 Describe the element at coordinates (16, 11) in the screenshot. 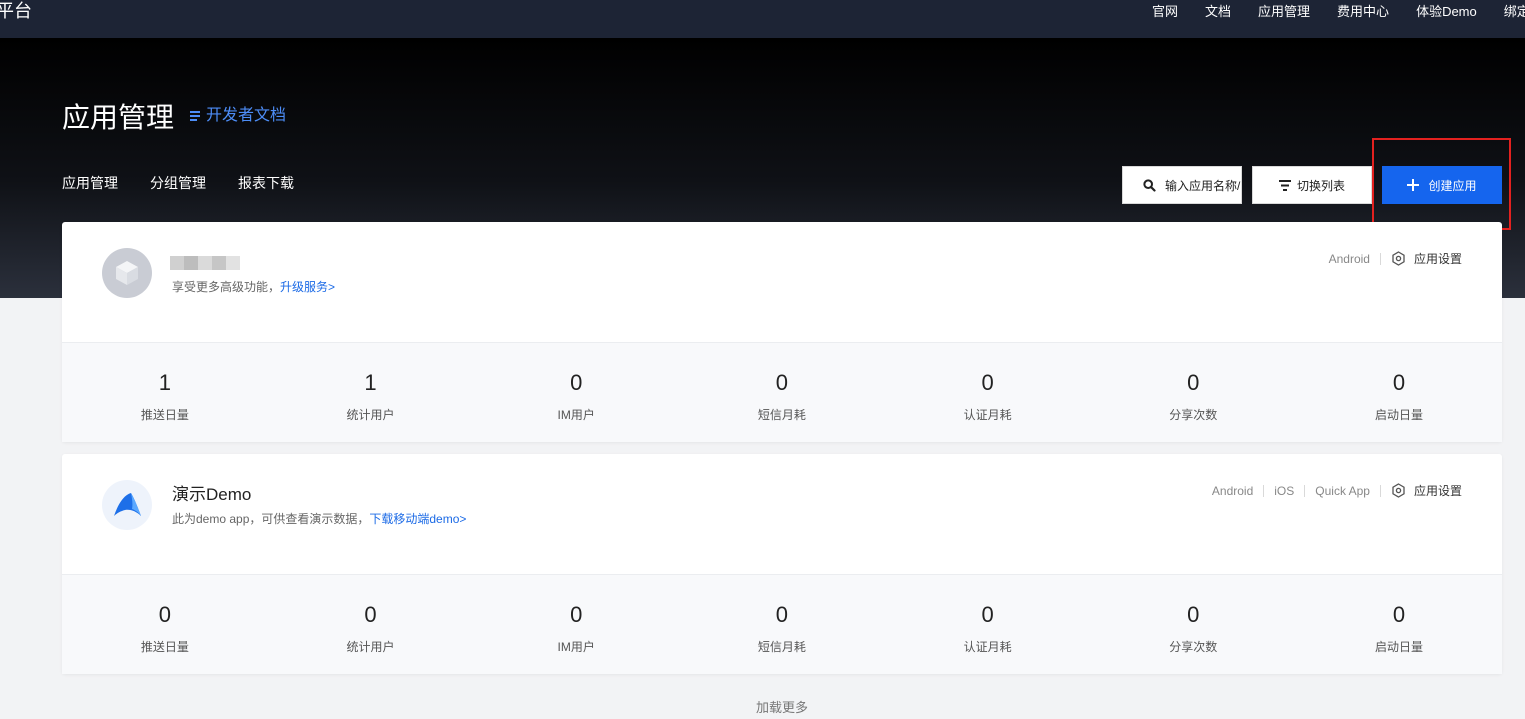

I see `brand-title: 平台` at that location.